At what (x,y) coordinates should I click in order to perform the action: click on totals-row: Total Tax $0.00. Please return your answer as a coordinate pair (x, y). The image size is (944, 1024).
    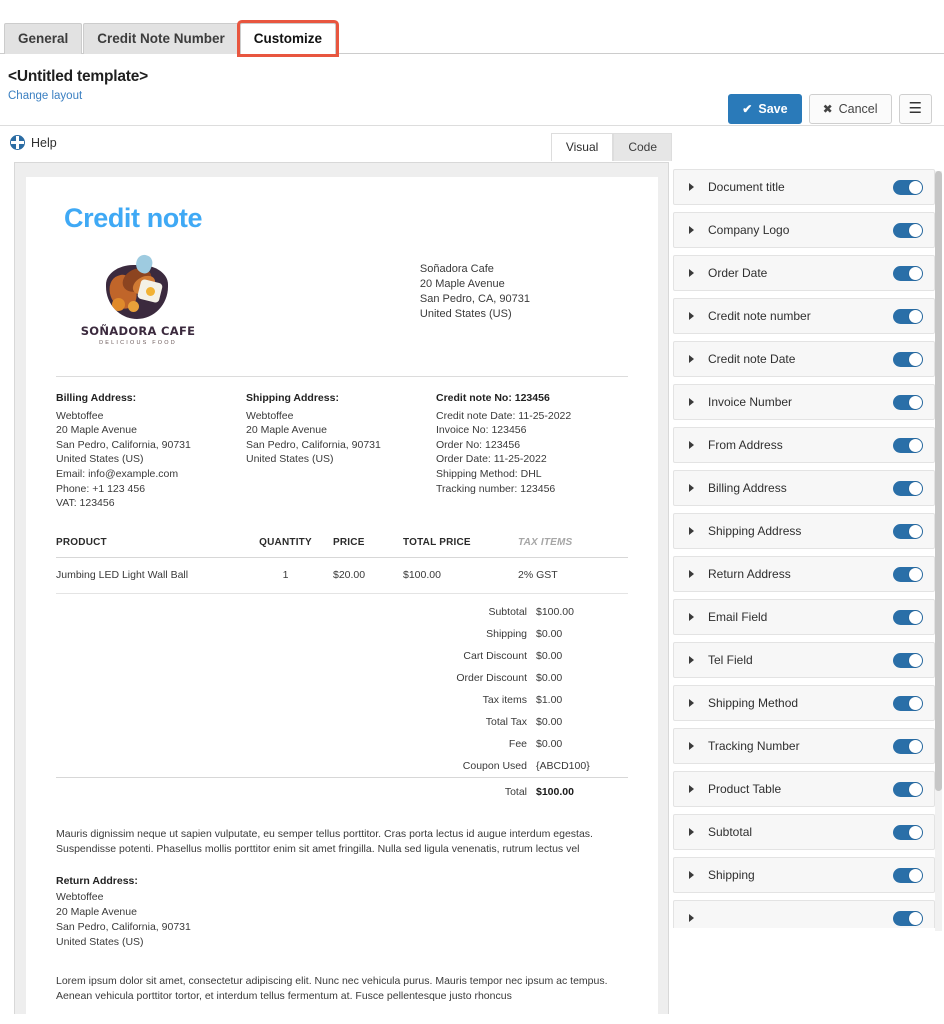
    Looking at the image, I should click on (342, 722).